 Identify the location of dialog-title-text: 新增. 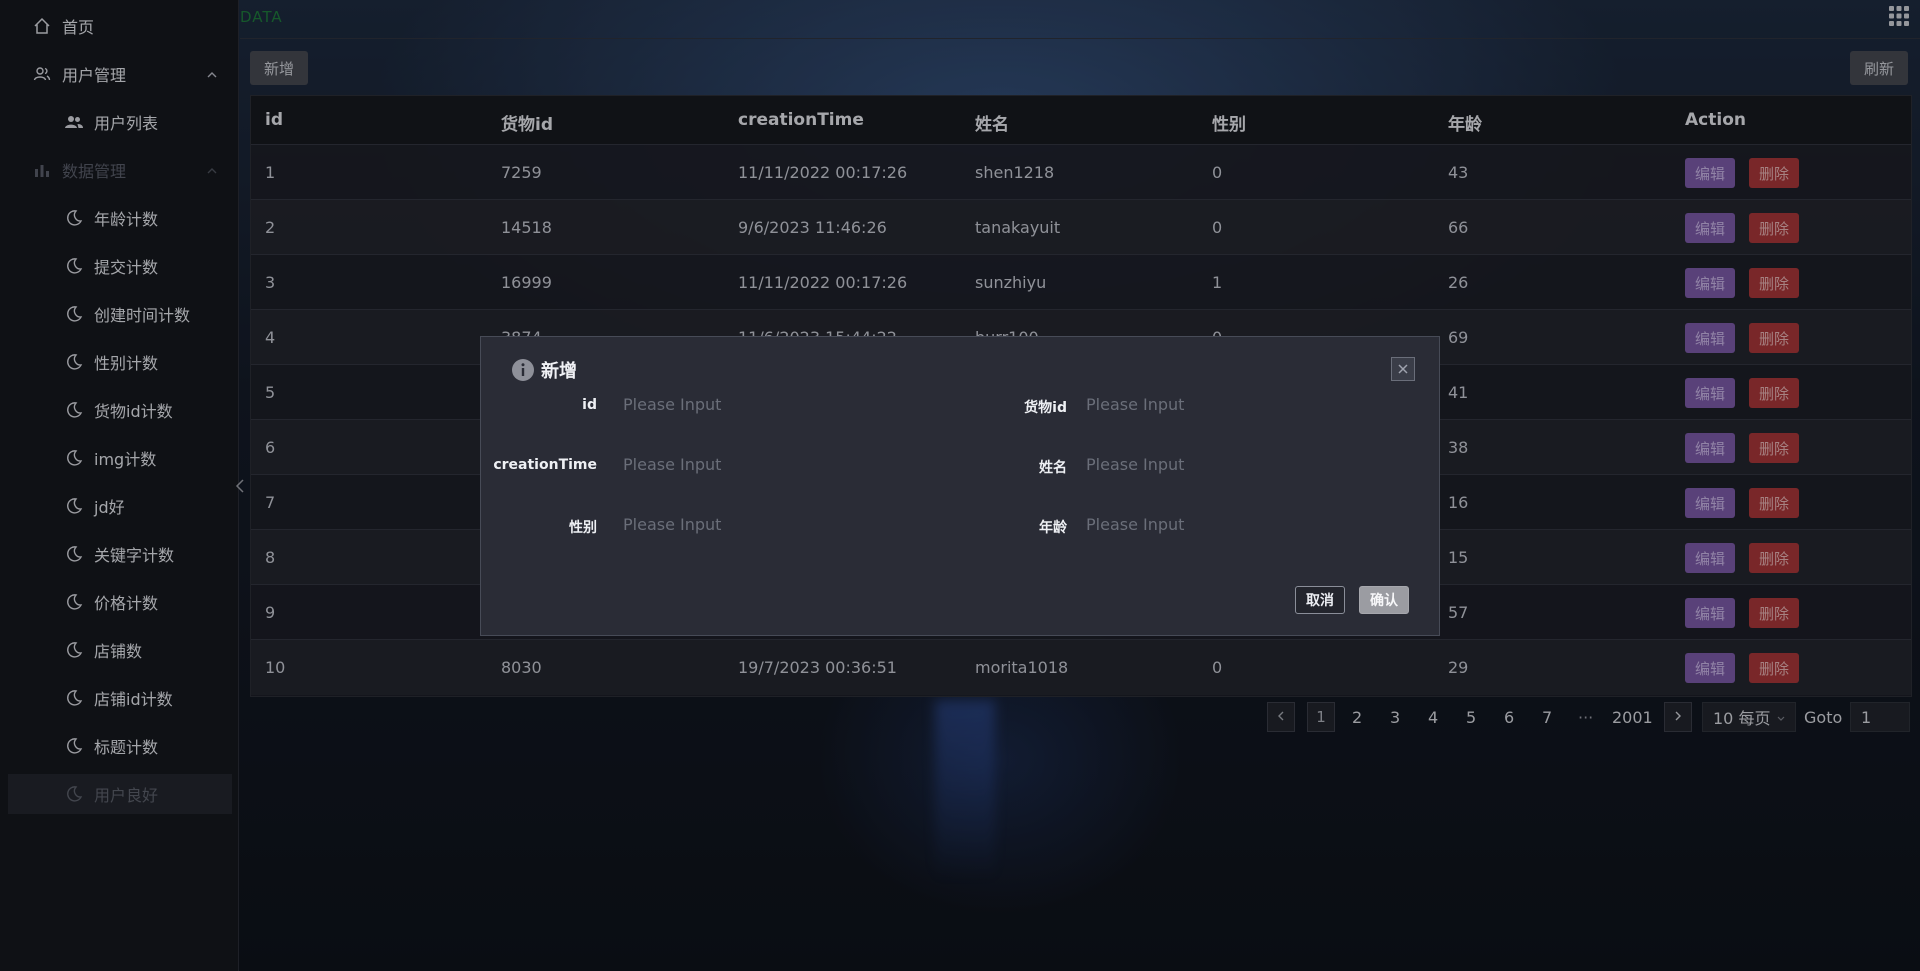
(559, 371).